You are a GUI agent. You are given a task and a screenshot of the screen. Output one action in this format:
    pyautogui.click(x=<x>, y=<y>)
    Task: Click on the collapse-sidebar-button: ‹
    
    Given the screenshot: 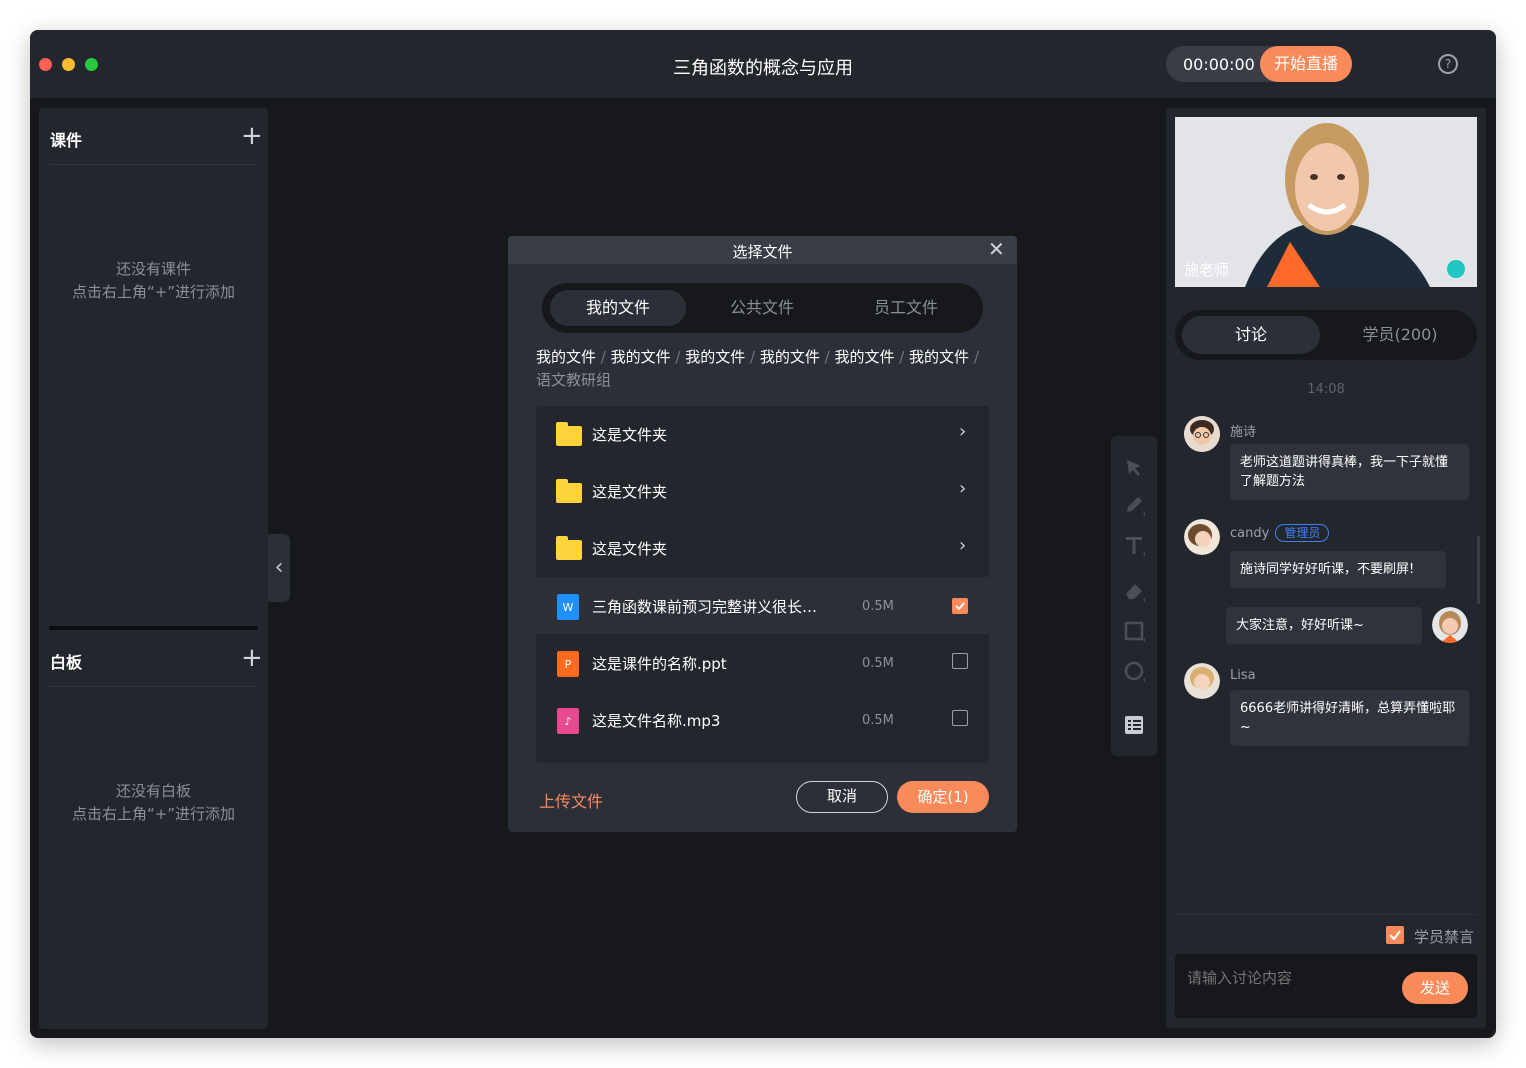 What is the action you would take?
    pyautogui.click(x=279, y=568)
    